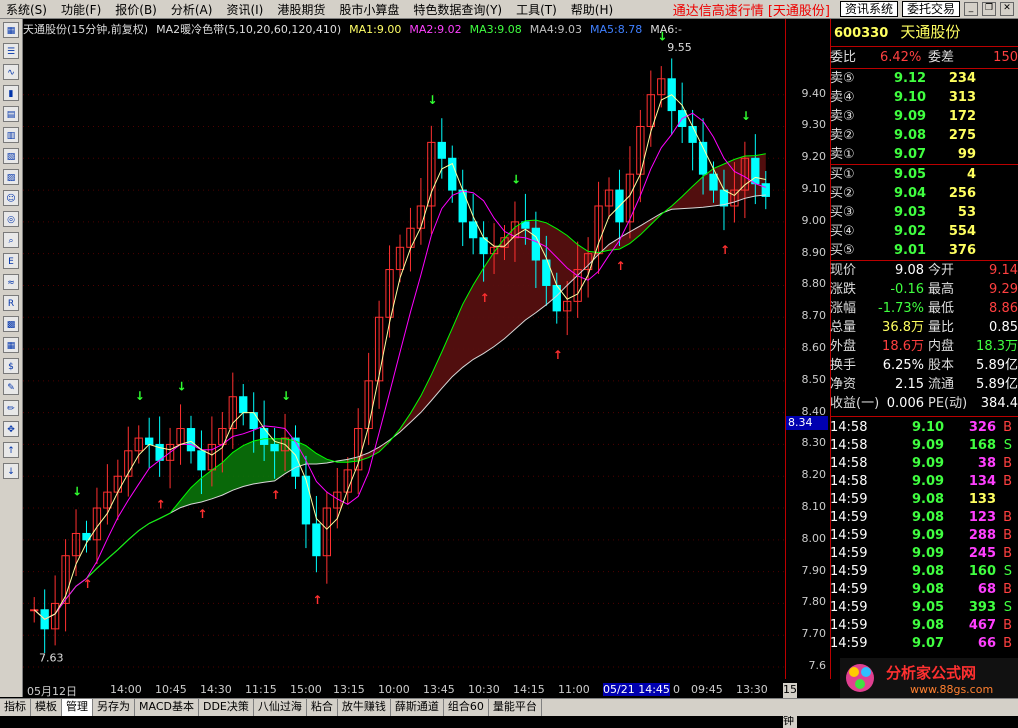 Image resolution: width=1018 pixels, height=728 pixels. What do you see at coordinates (11, 345) in the screenshot?
I see `table2-icon: ▦` at bounding box center [11, 345].